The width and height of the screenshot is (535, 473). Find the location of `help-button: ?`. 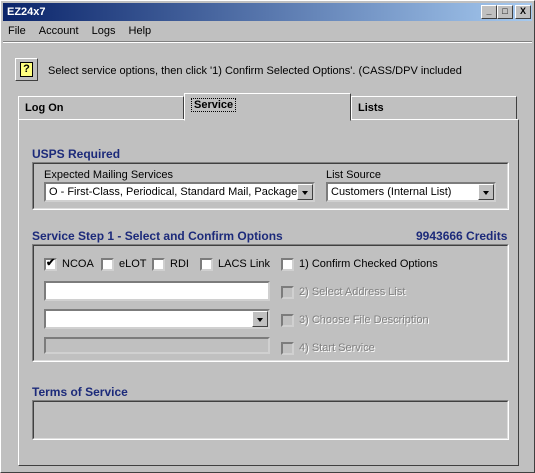

help-button: ? is located at coordinates (26, 69).